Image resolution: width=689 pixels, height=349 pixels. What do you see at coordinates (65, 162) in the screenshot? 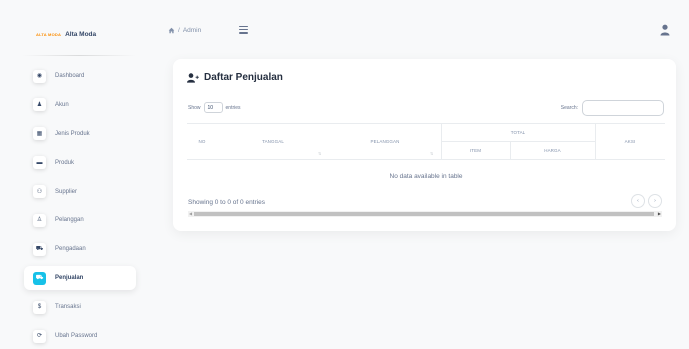
I see `sidebar-item-label: Produk` at bounding box center [65, 162].